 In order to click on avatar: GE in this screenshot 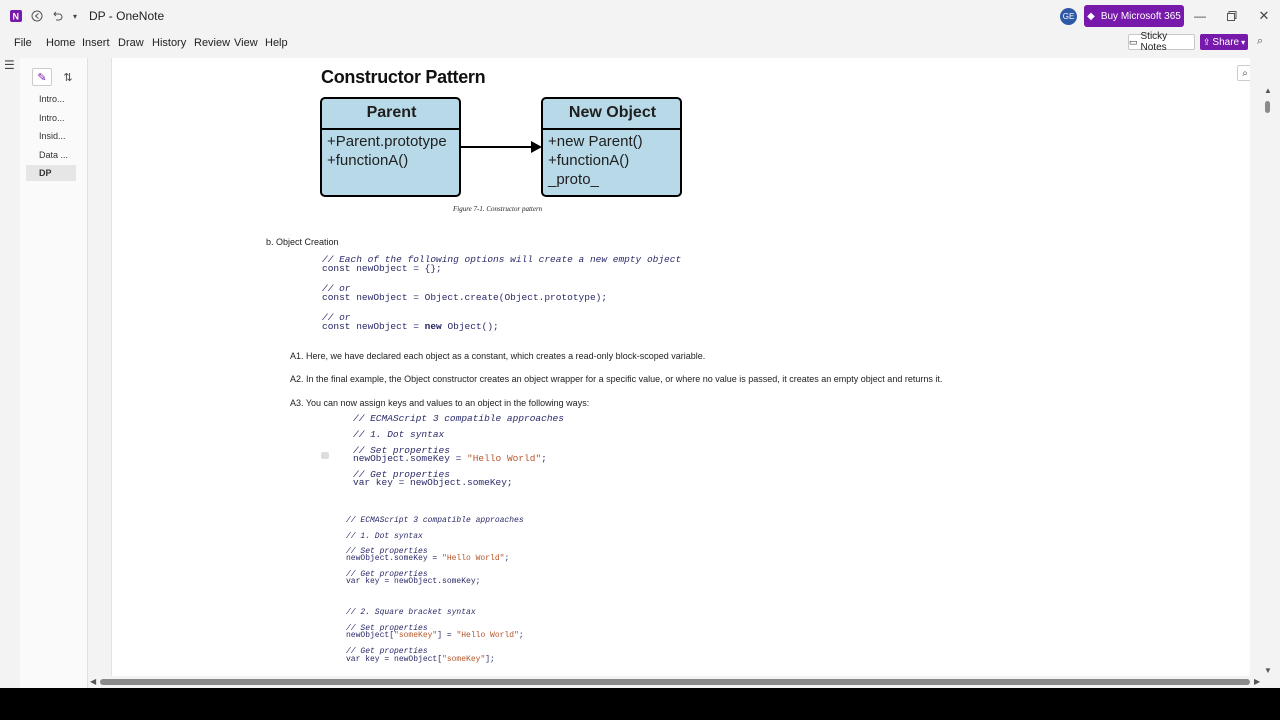, I will do `click(1068, 16)`.